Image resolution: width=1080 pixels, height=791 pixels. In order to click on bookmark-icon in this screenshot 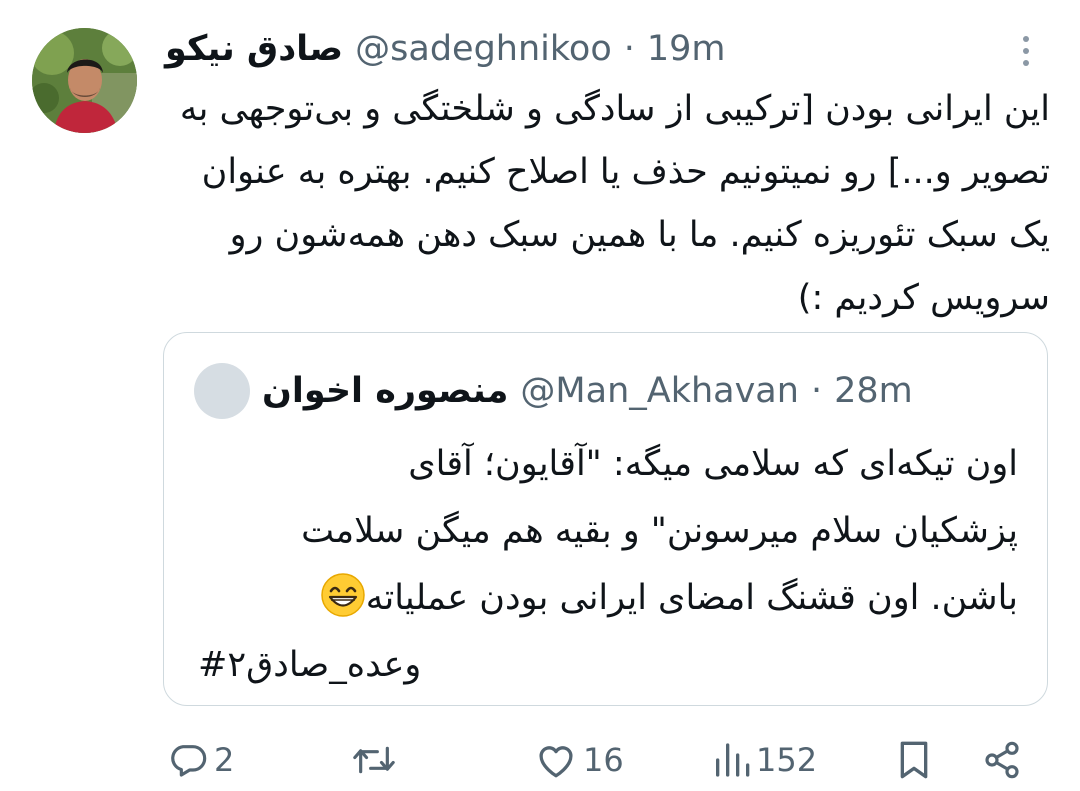, I will do `click(914, 760)`.